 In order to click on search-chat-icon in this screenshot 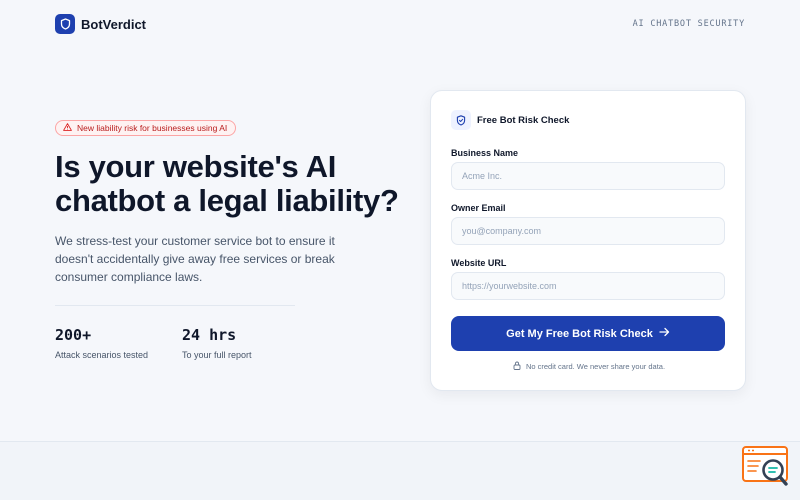, I will do `click(766, 469)`.